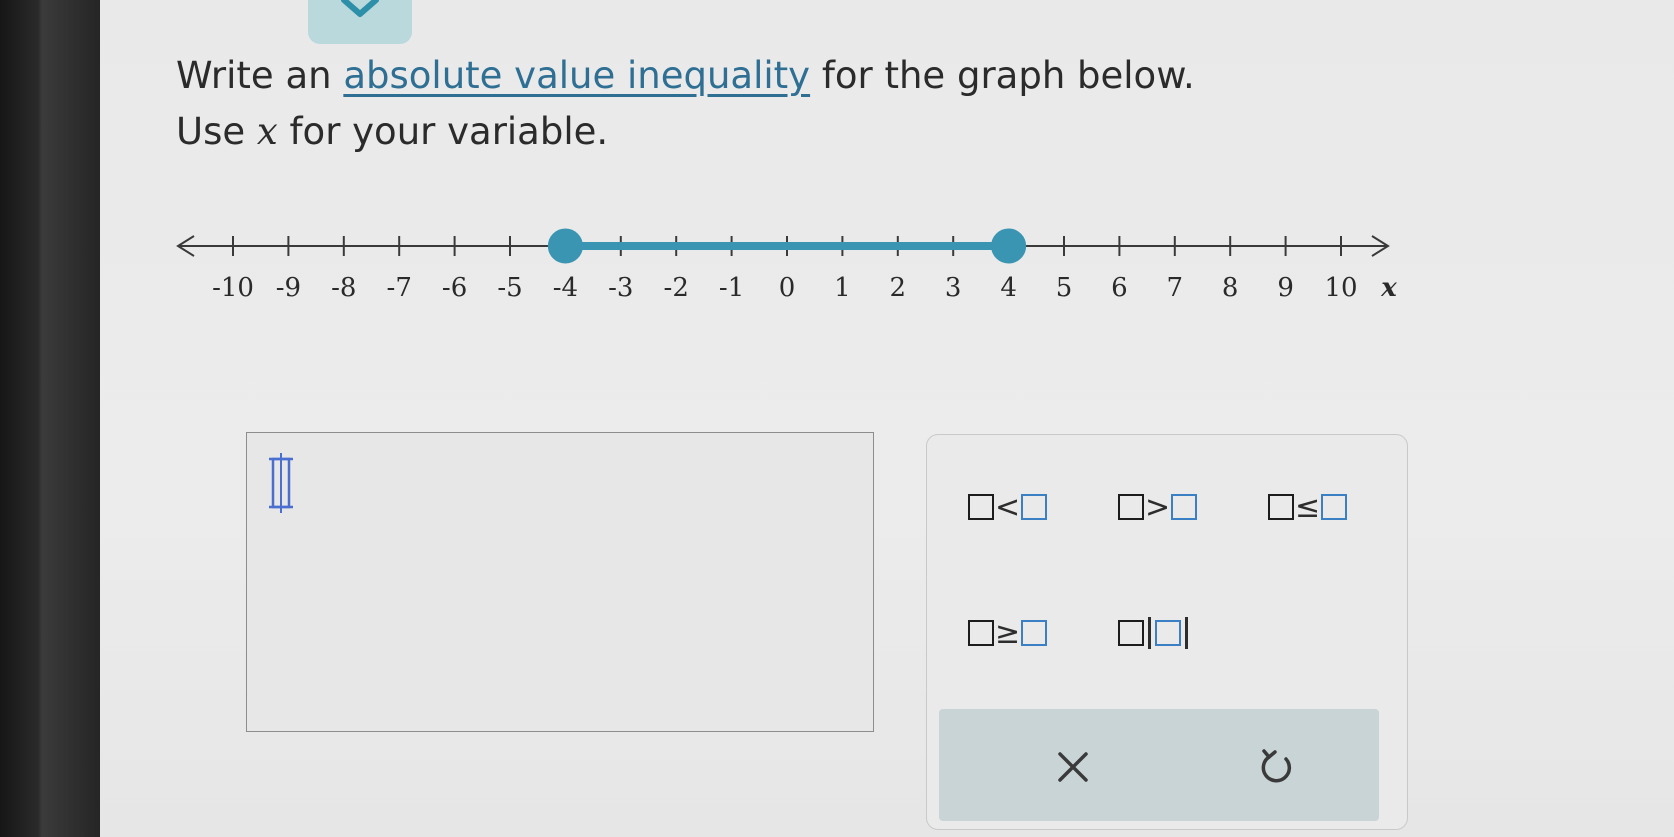  What do you see at coordinates (685, 132) in the screenshot?
I see `prompt-line-2: Use x for your variable.` at bounding box center [685, 132].